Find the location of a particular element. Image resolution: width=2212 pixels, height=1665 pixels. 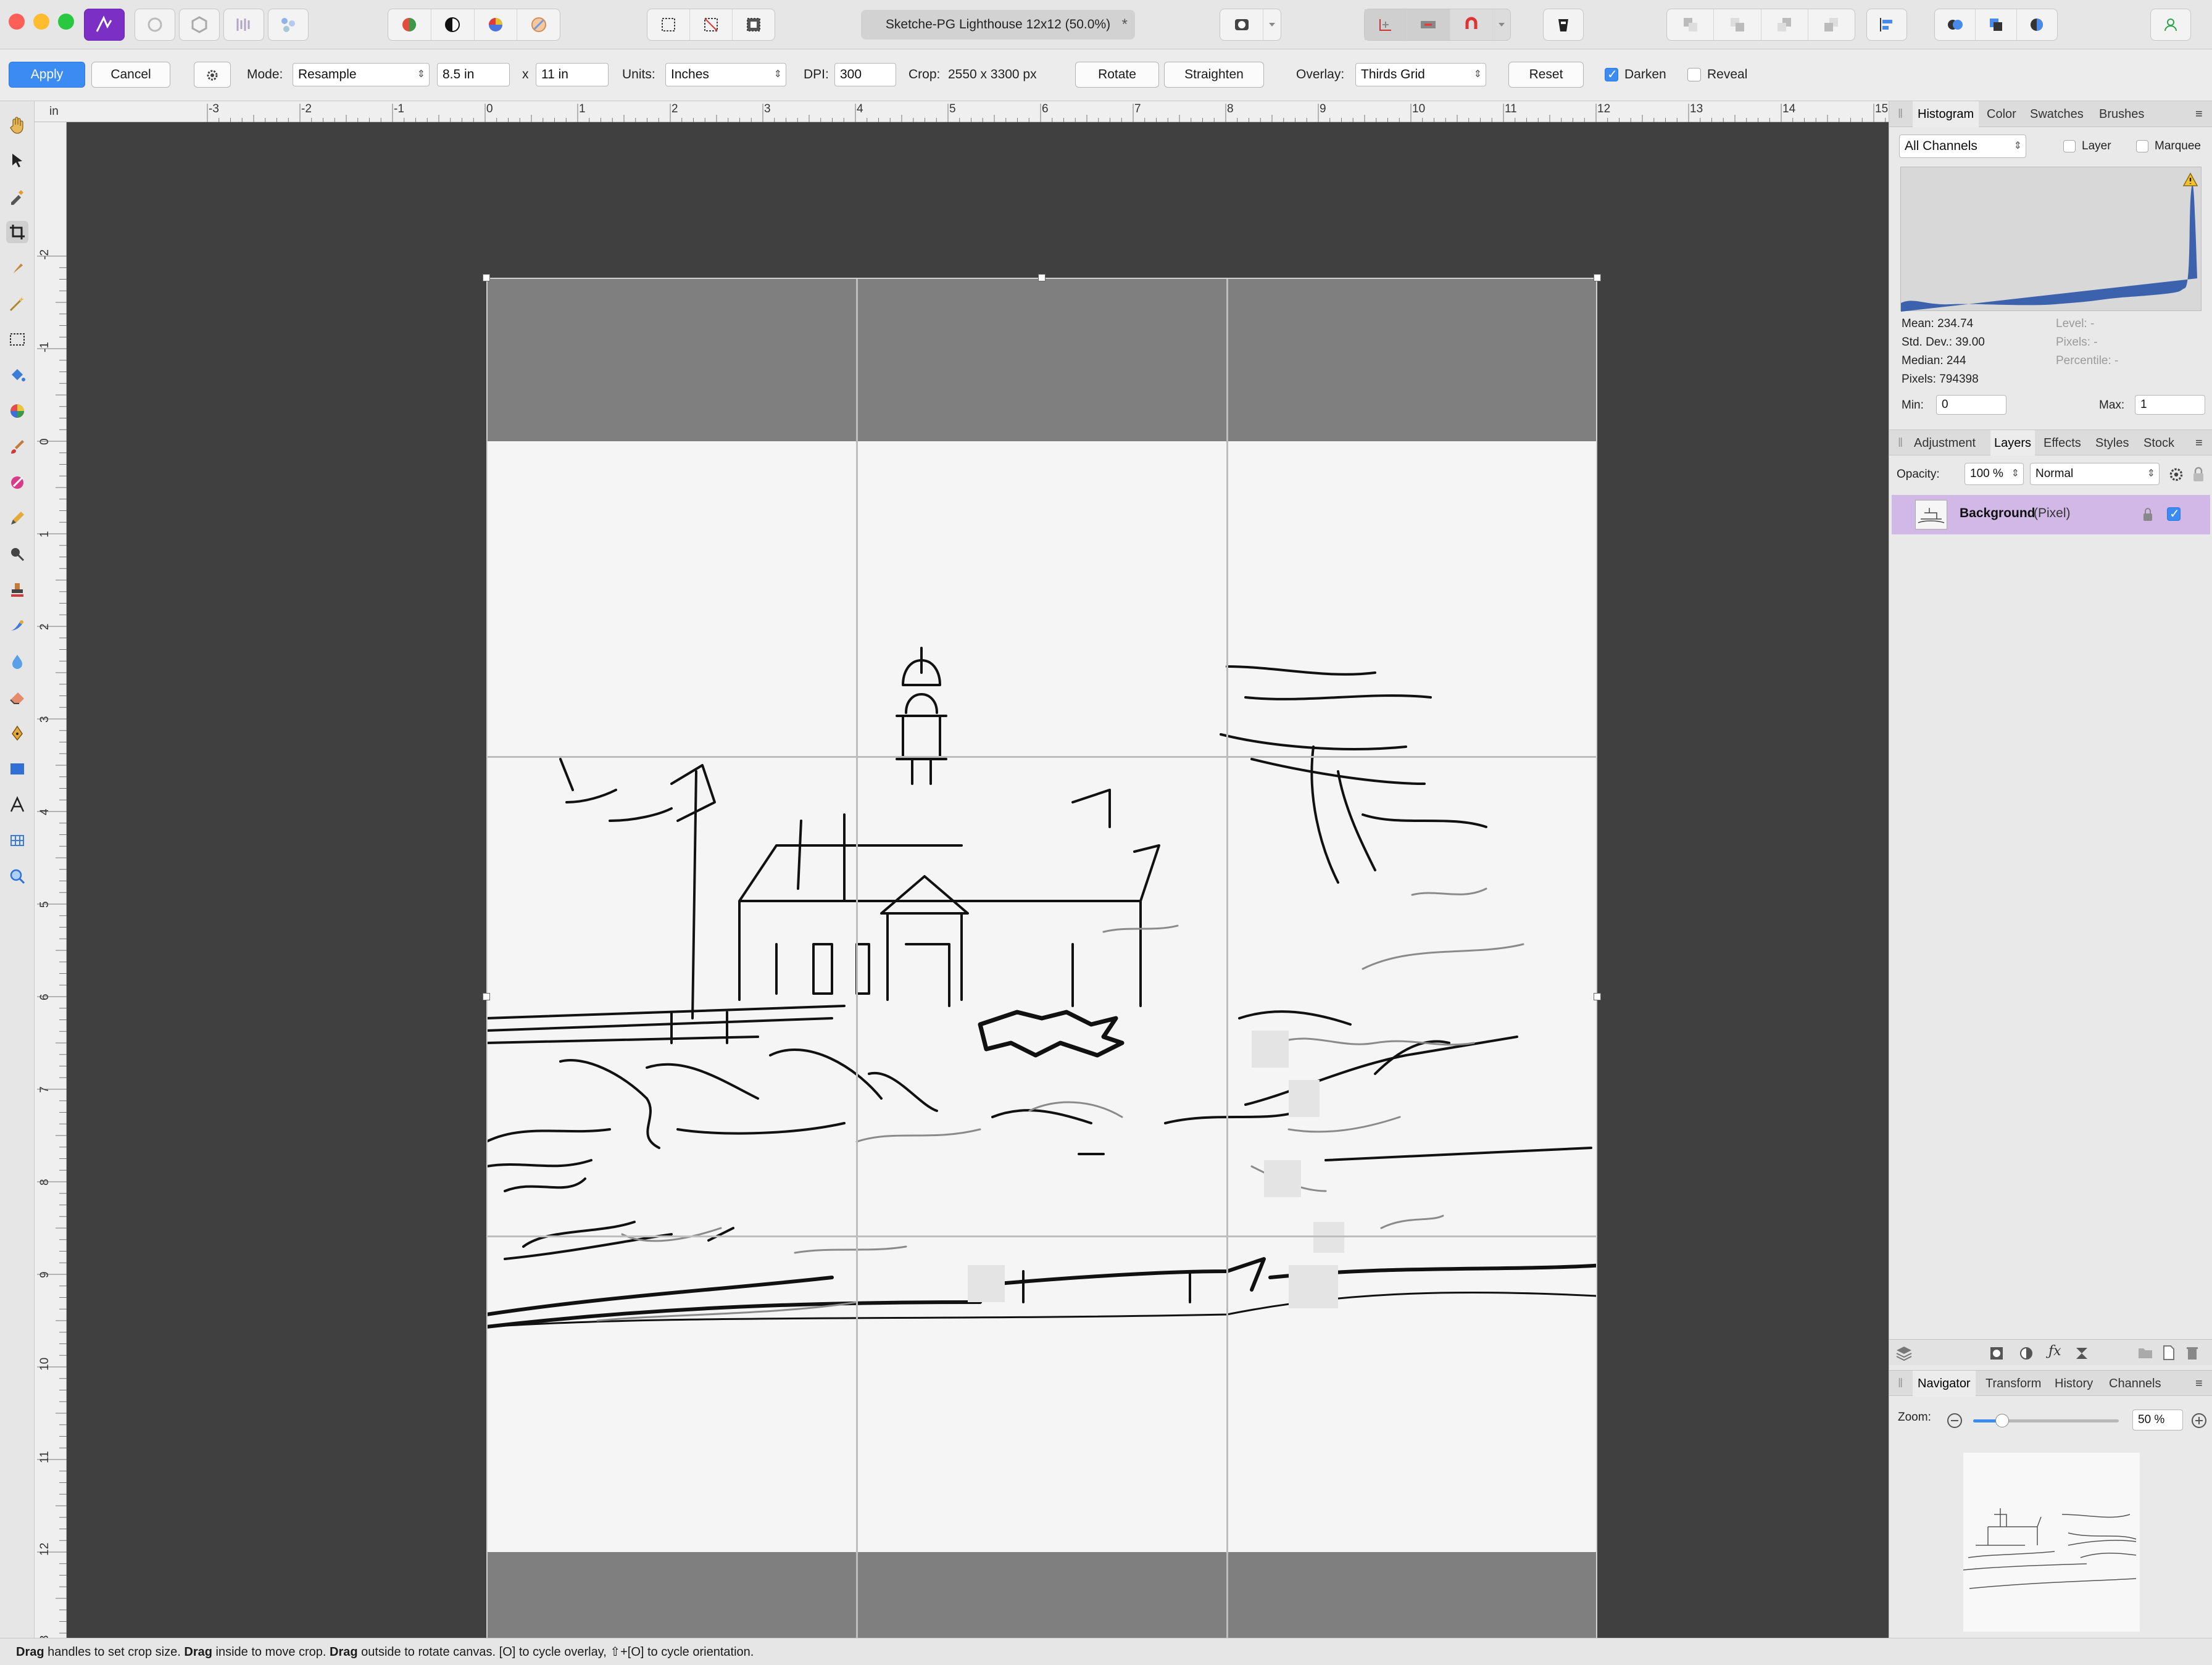

crop-handle-top-left is located at coordinates (486, 277).